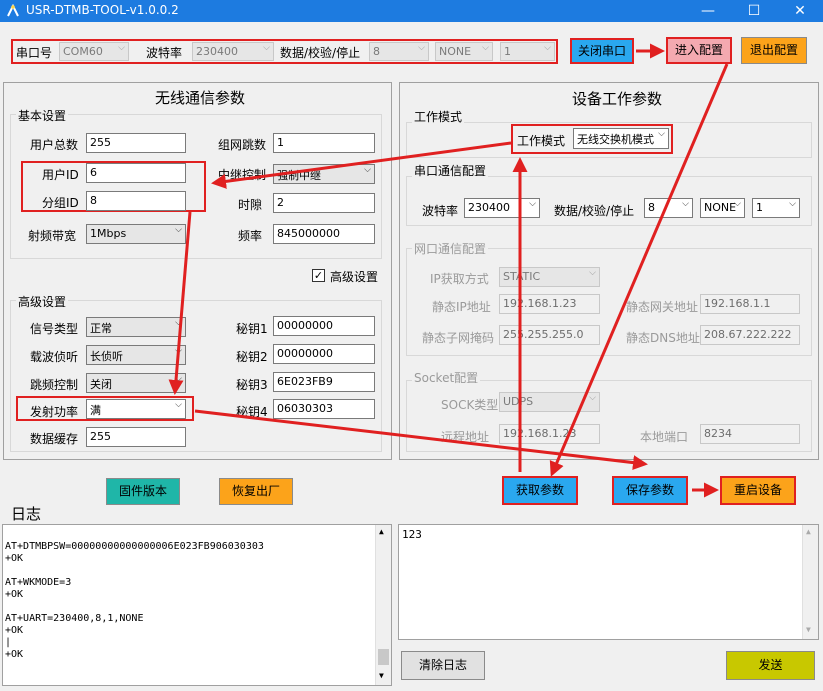 The image size is (823, 691). What do you see at coordinates (361, 165) in the screenshot?
I see `arrow-mode-to-id` at bounding box center [361, 165].